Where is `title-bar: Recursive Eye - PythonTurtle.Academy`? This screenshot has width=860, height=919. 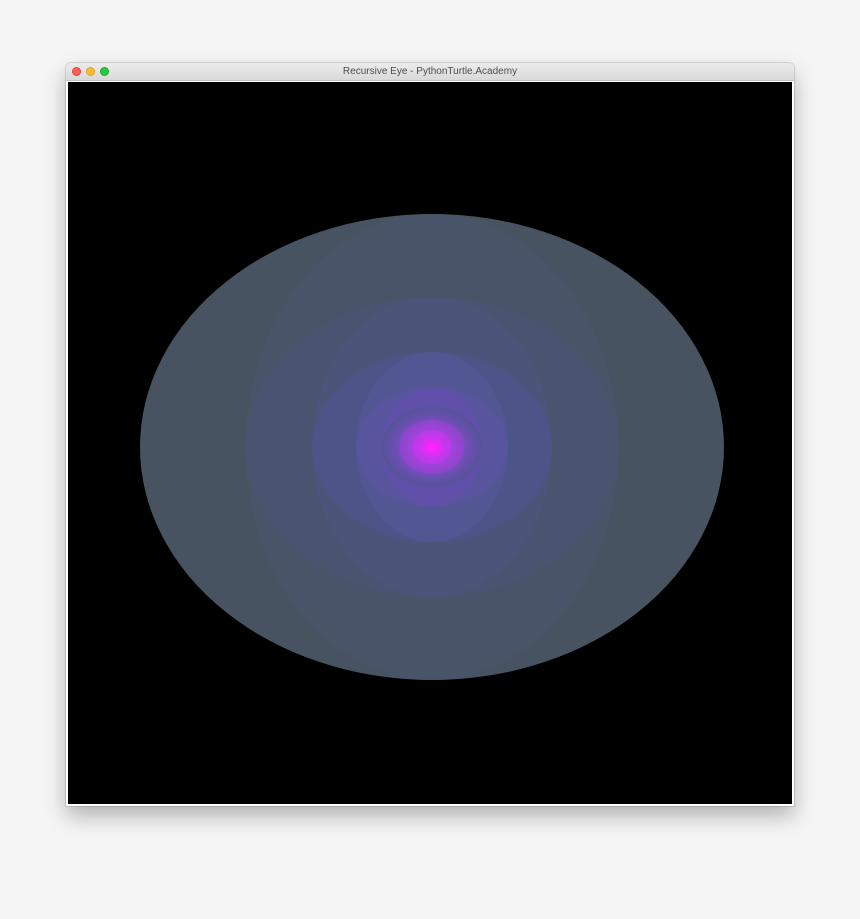
title-bar: Recursive Eye - PythonTurtle.Academy is located at coordinates (430, 72).